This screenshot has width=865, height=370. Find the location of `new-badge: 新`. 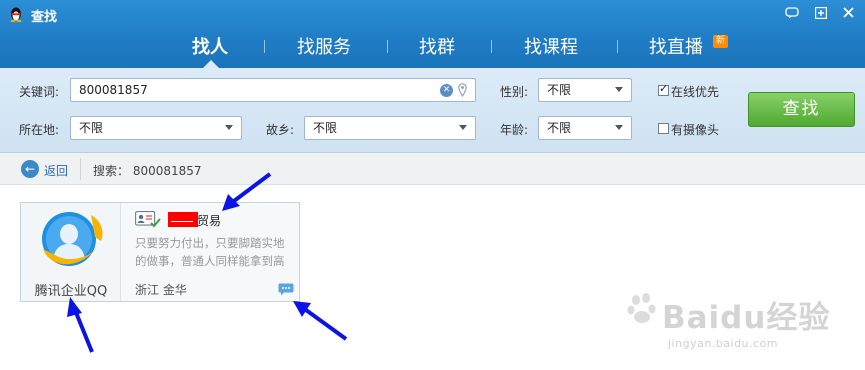

new-badge: 新 is located at coordinates (720, 41).